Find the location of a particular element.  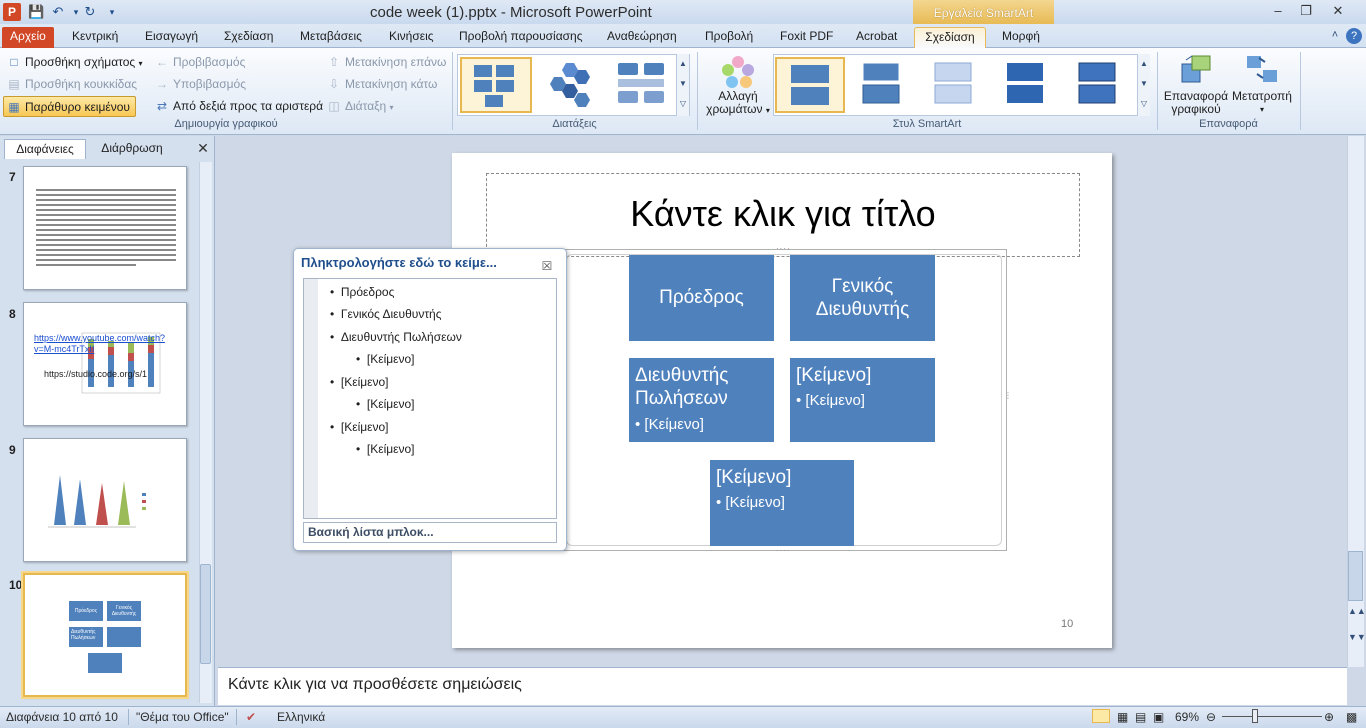

minimize-icon: – is located at coordinates (1278, 11).